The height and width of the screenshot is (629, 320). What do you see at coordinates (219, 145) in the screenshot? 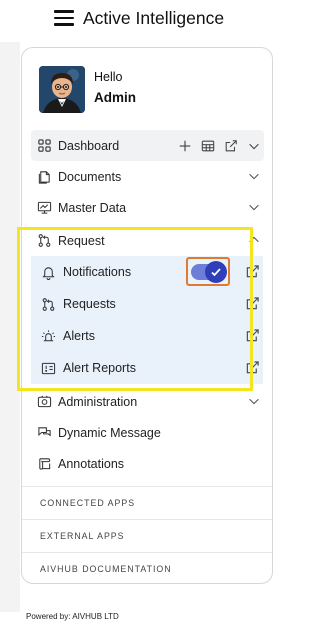
I see `dashboard-tools` at bounding box center [219, 145].